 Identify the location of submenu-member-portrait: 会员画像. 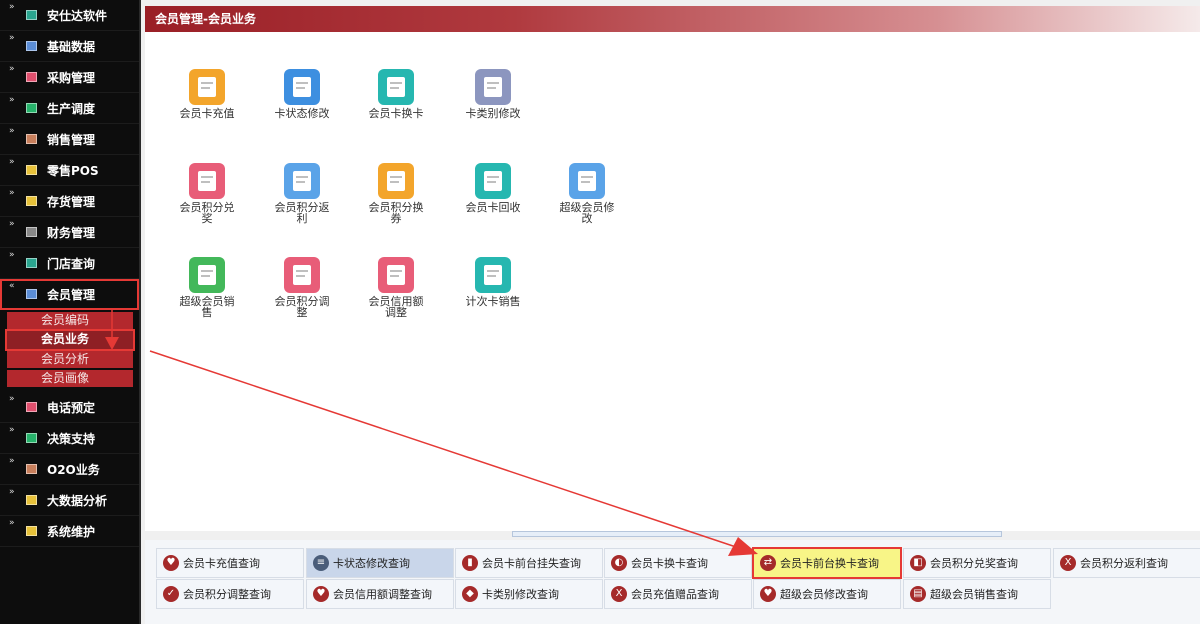
(70, 378).